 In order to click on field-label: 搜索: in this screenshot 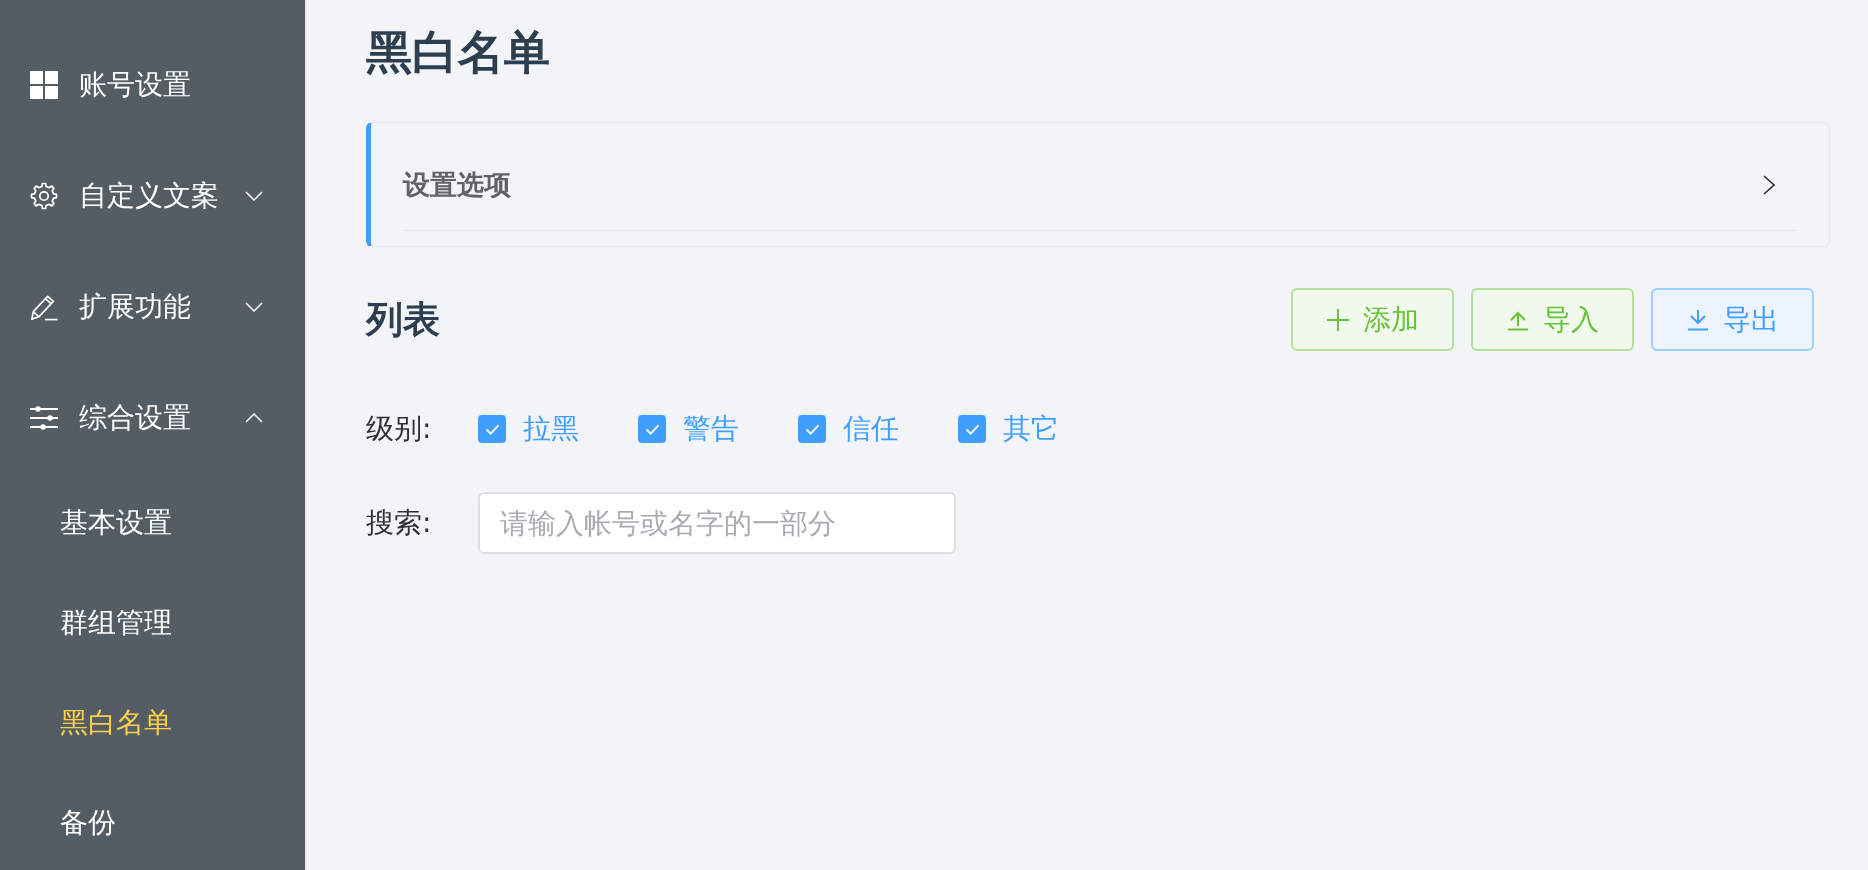, I will do `click(399, 523)`.